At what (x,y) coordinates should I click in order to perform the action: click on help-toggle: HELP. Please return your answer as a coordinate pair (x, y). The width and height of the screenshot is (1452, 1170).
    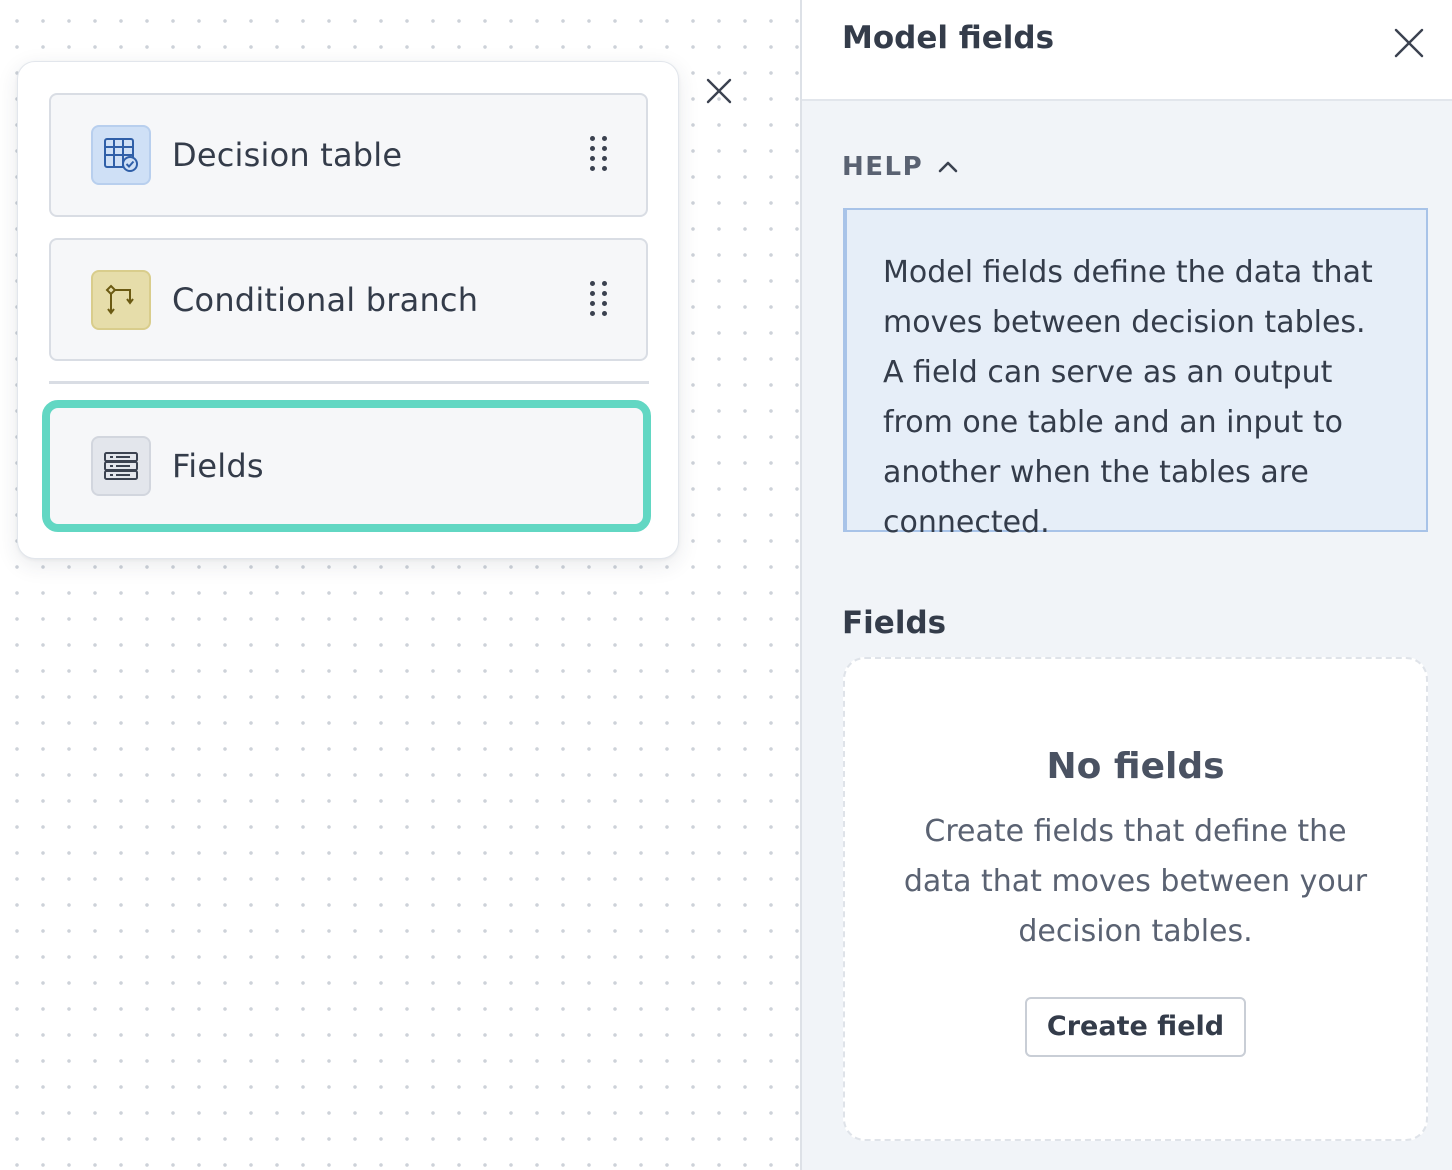
    Looking at the image, I should click on (900, 167).